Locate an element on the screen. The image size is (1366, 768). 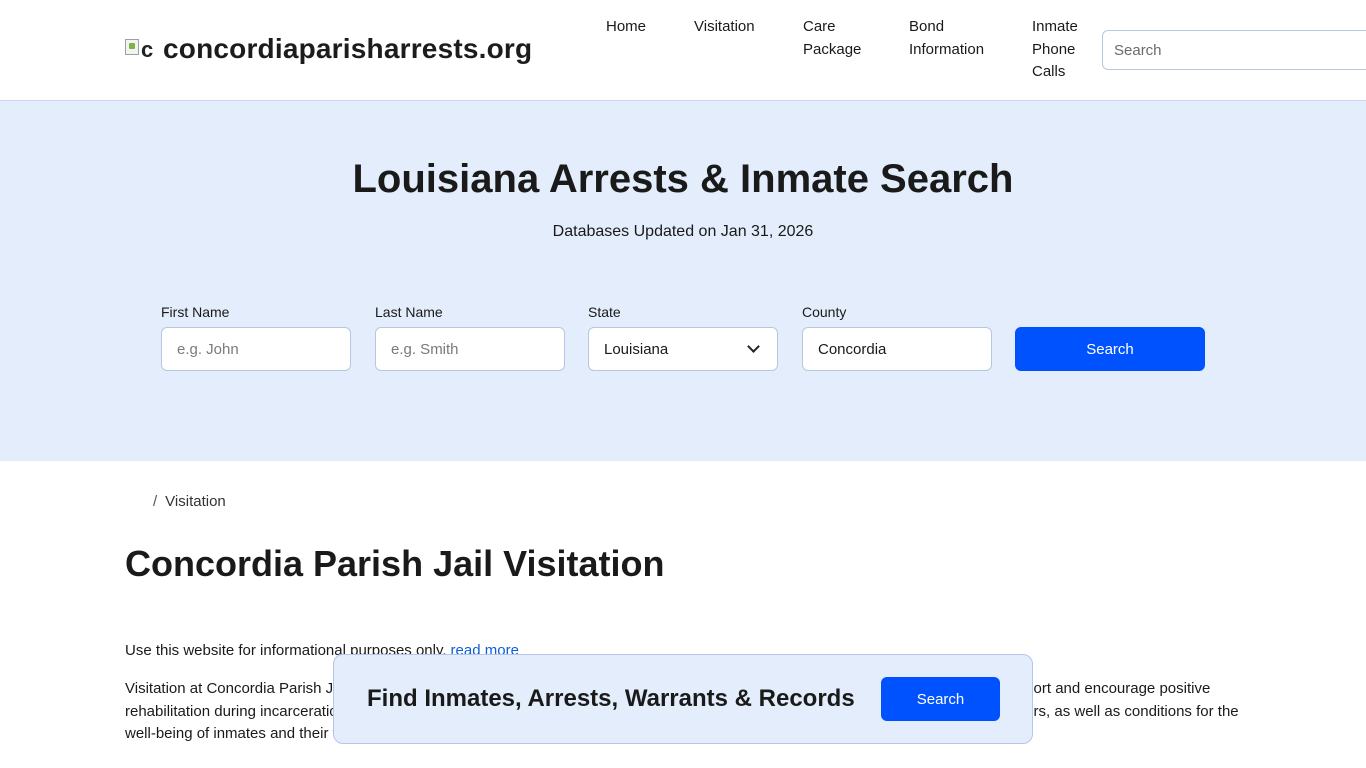
site-name: concordiaparisharrests.org is located at coordinates (347, 49).